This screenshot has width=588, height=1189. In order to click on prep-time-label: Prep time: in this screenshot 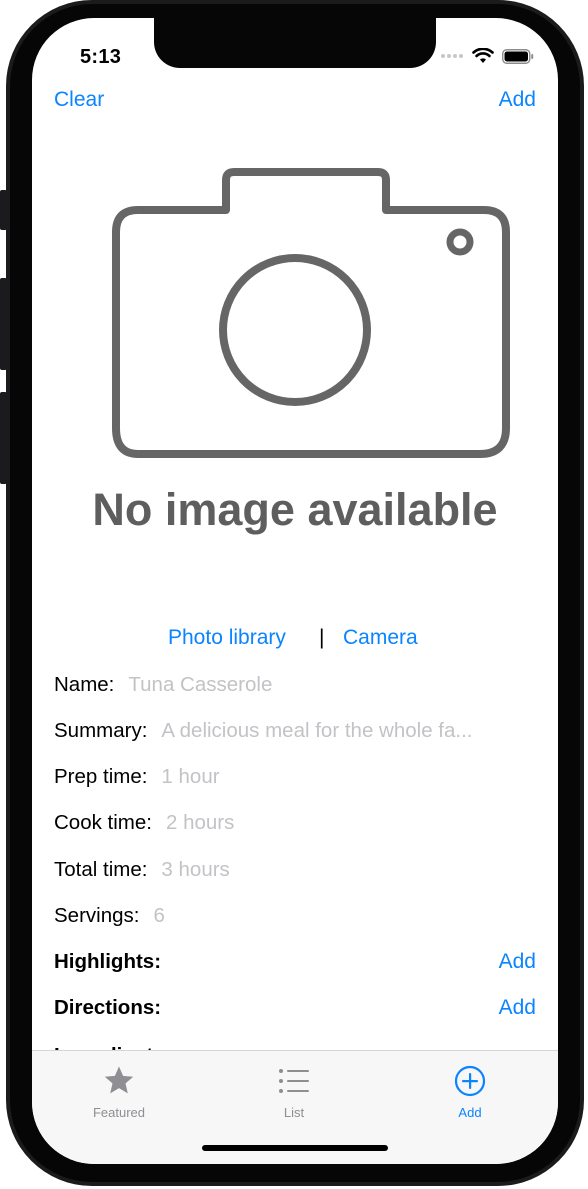, I will do `click(101, 776)`.